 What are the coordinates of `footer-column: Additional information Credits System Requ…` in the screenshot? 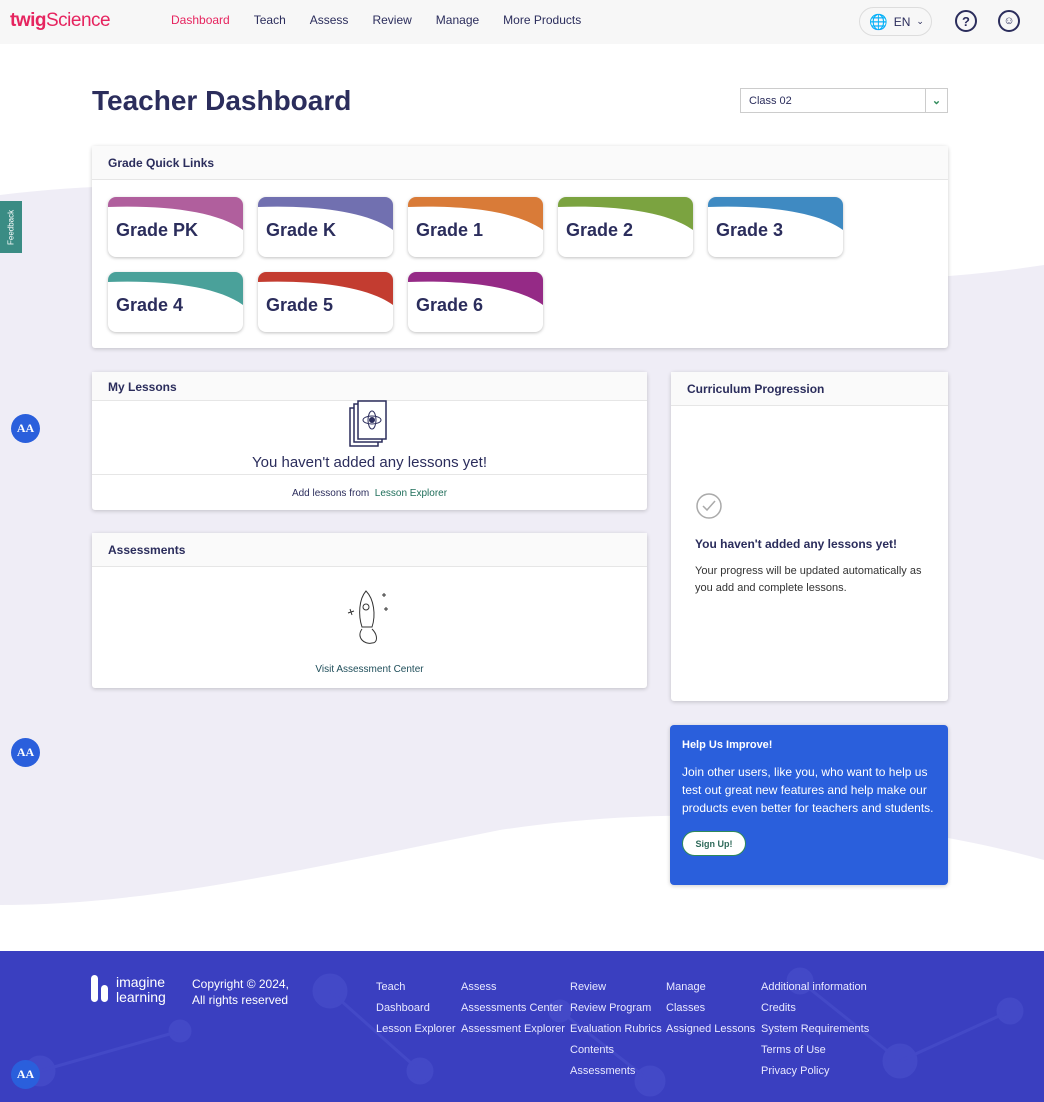 It's located at (815, 1029).